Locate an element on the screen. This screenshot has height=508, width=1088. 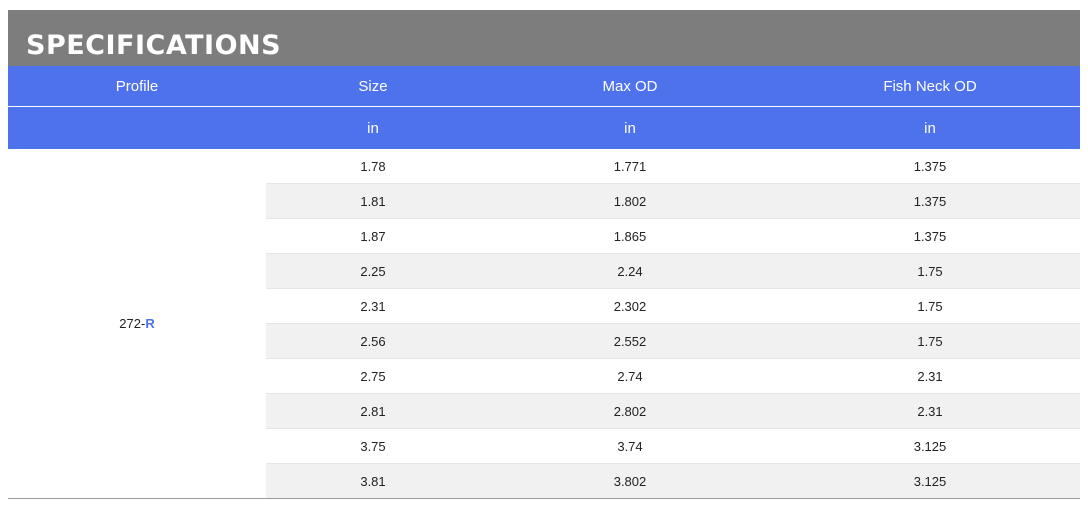
max-od-cell: 2.302 is located at coordinates (630, 306).